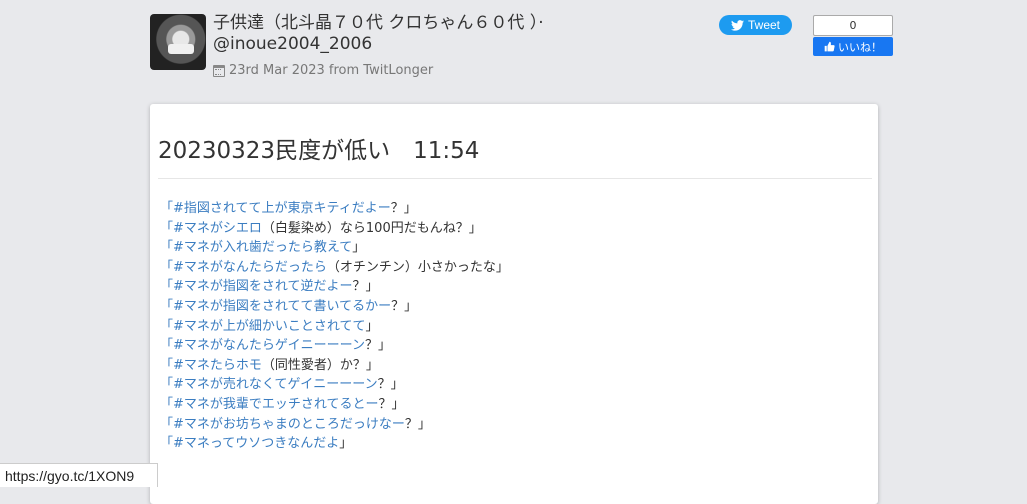 The image size is (1027, 504). Describe the element at coordinates (282, 424) in the screenshot. I see `hashtag-link: 「#マネがお坊ちゃまのところだっけなー` at that location.